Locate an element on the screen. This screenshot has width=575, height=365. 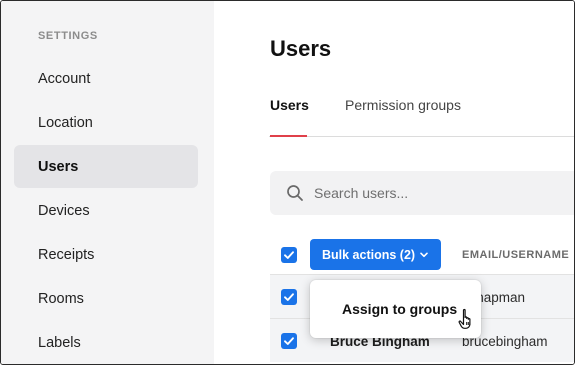
active-tab-indicator is located at coordinates (288, 136).